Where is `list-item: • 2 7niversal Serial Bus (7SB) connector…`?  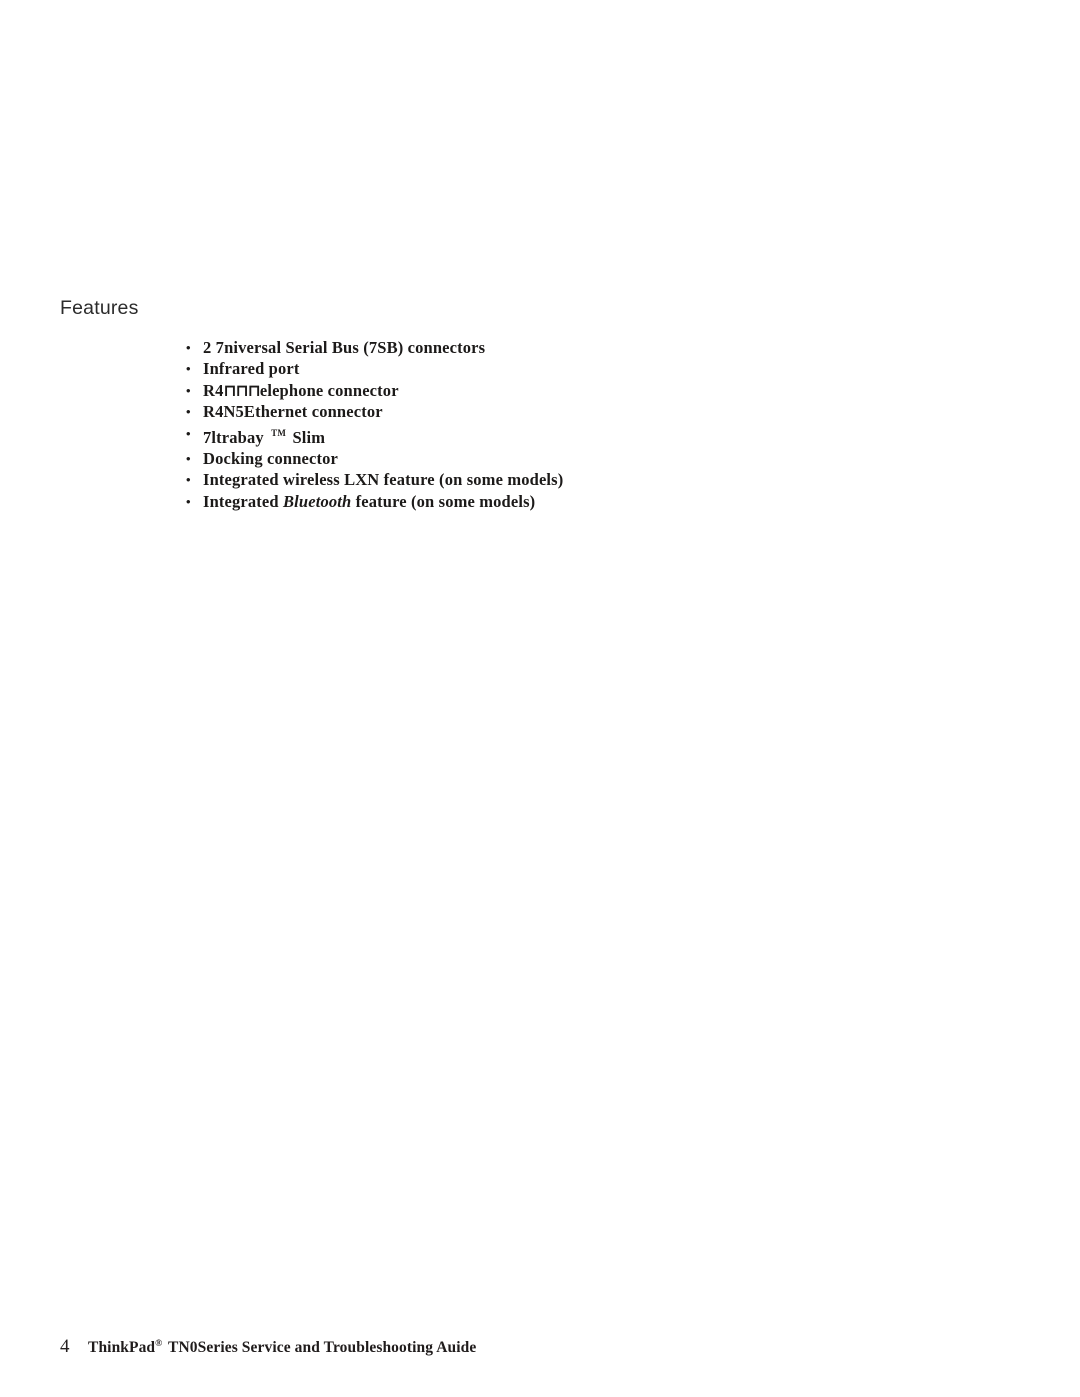 list-item: • 2 7niversal Serial Bus (7SB) connector… is located at coordinates (493, 347).